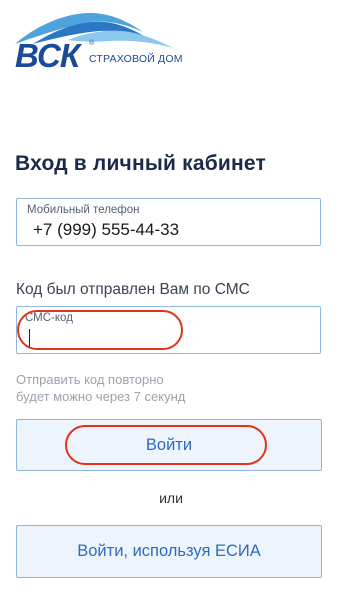  Describe the element at coordinates (166, 445) in the screenshot. I see `login-button-highlight` at that location.